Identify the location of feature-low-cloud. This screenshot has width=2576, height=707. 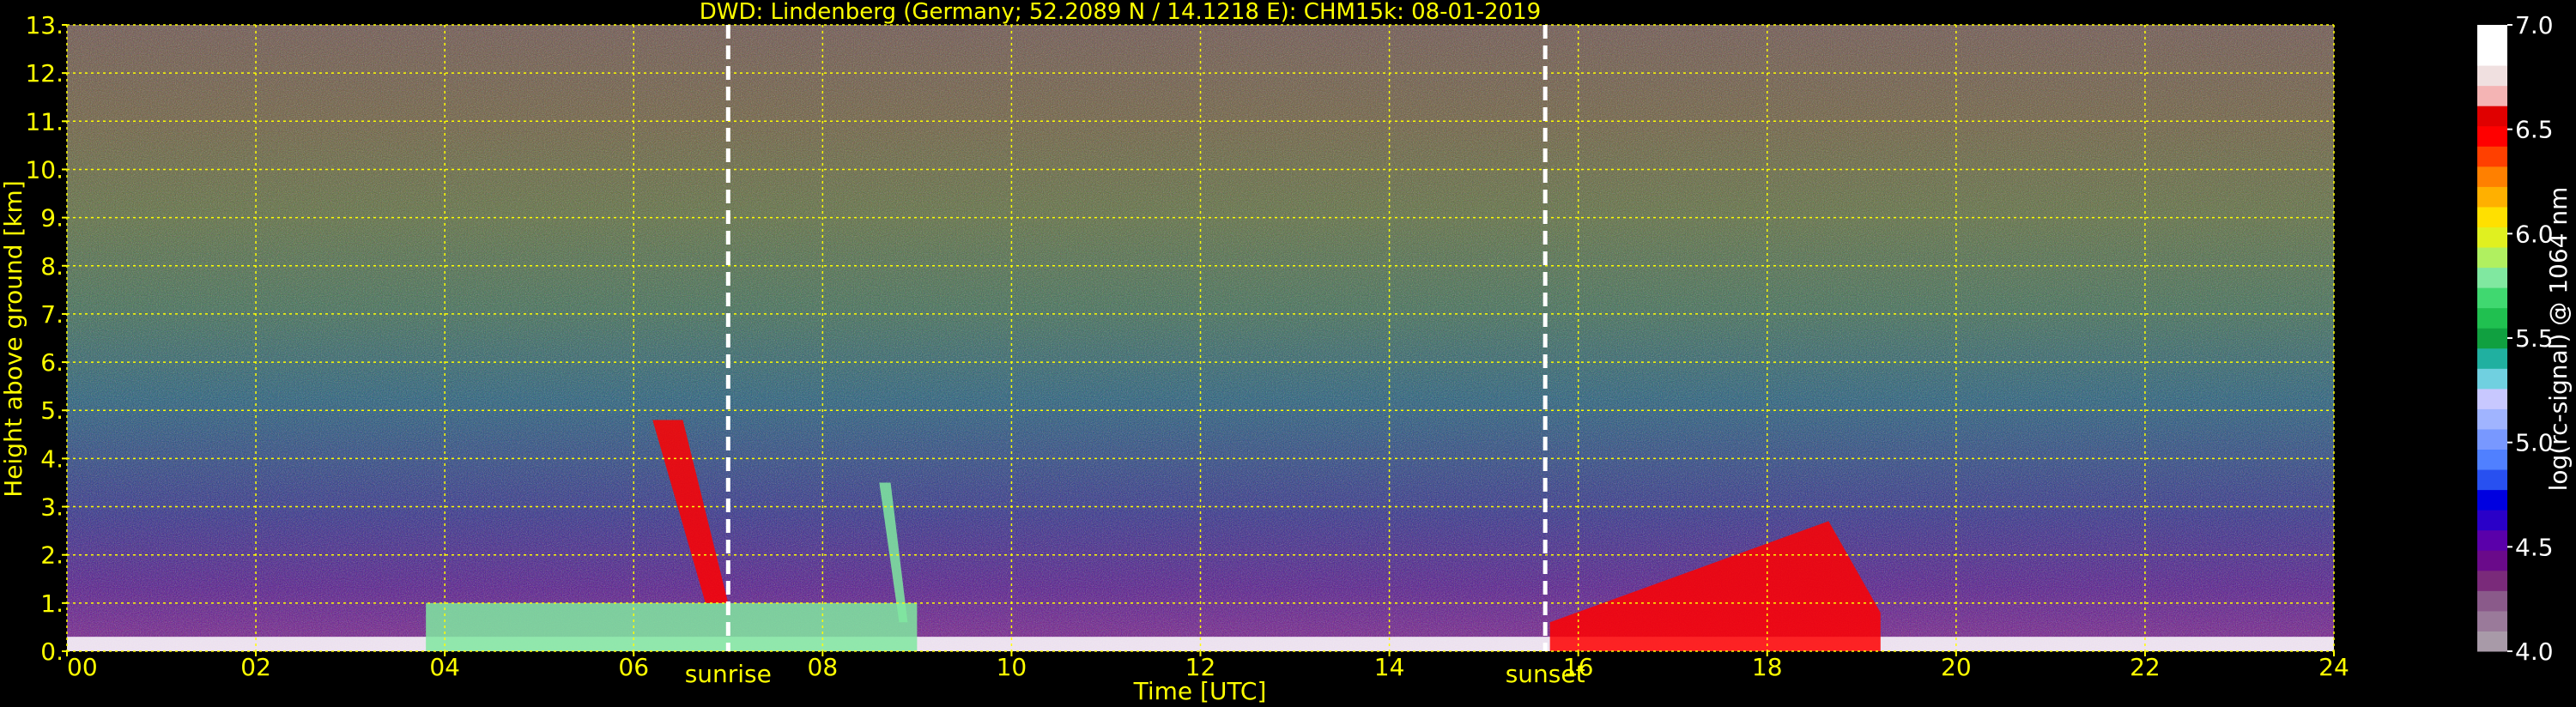
(672, 627).